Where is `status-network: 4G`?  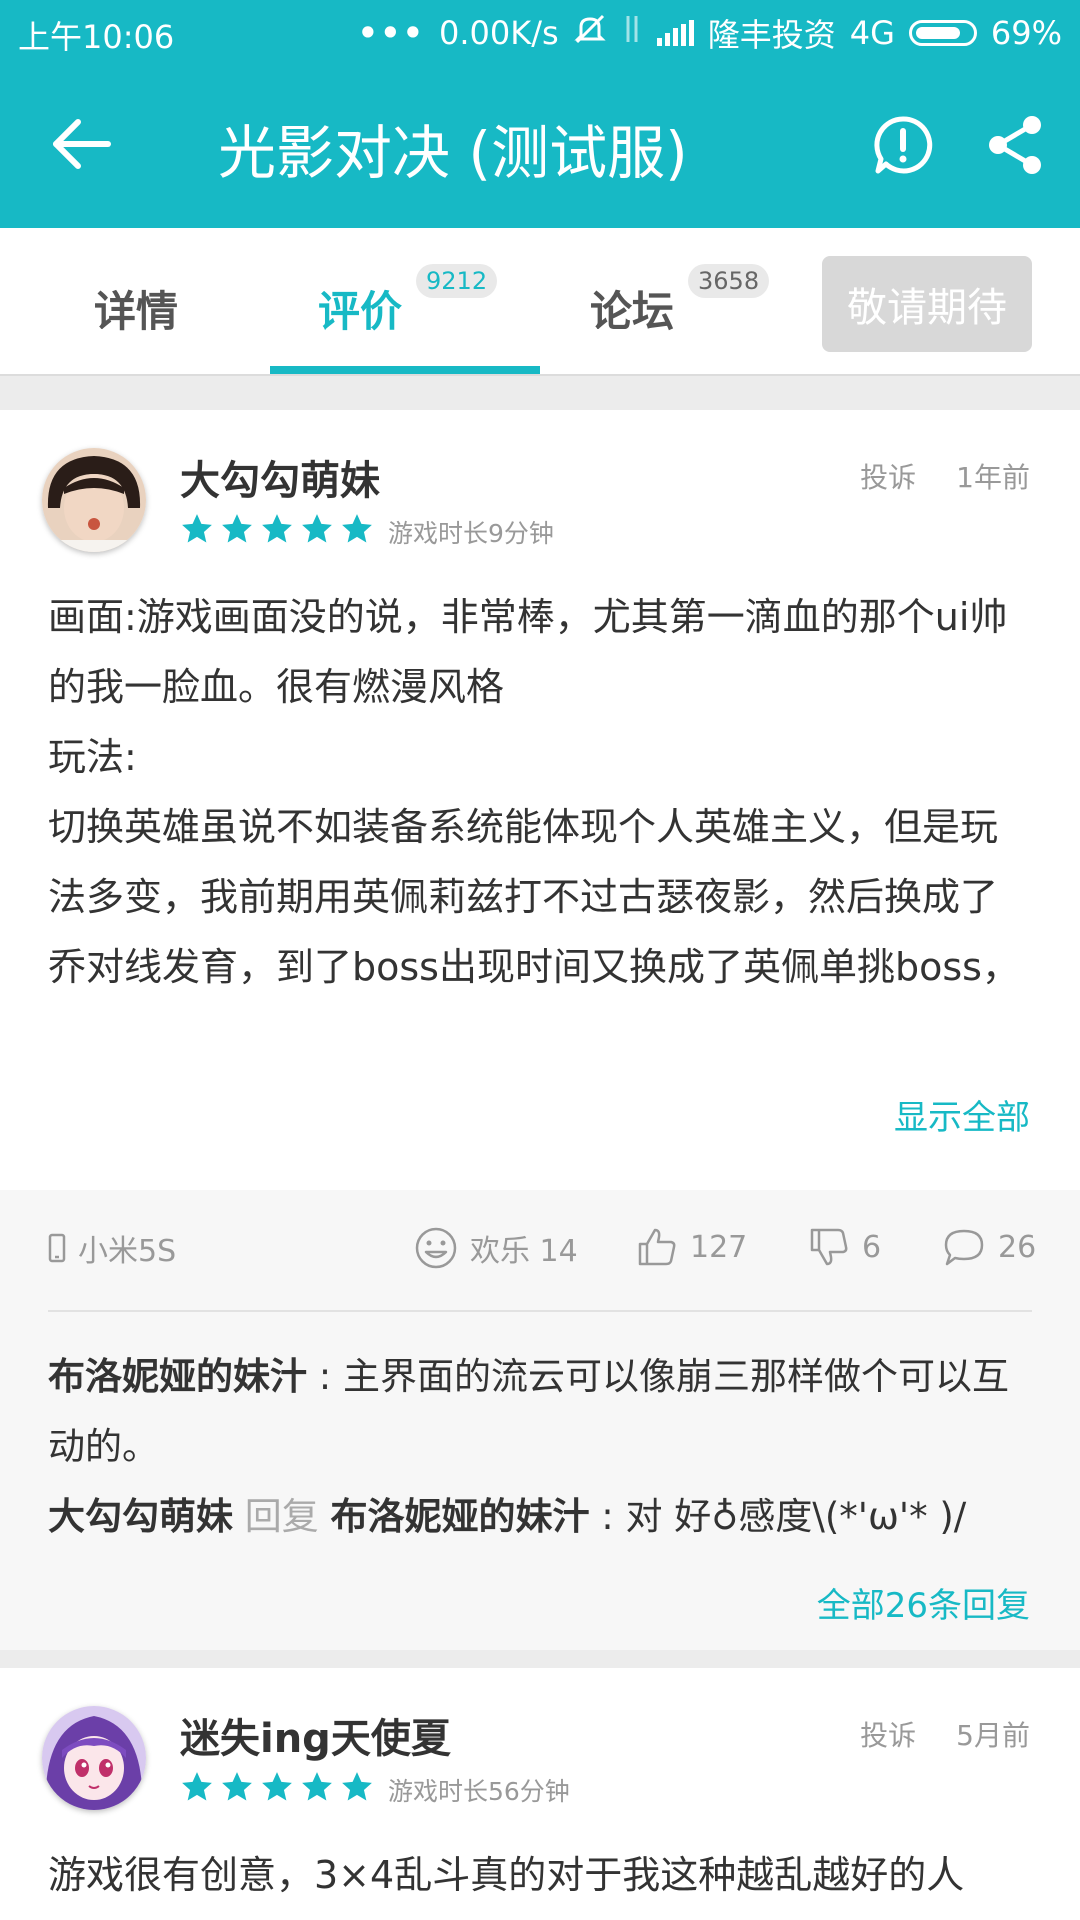
status-network: 4G is located at coordinates (872, 33).